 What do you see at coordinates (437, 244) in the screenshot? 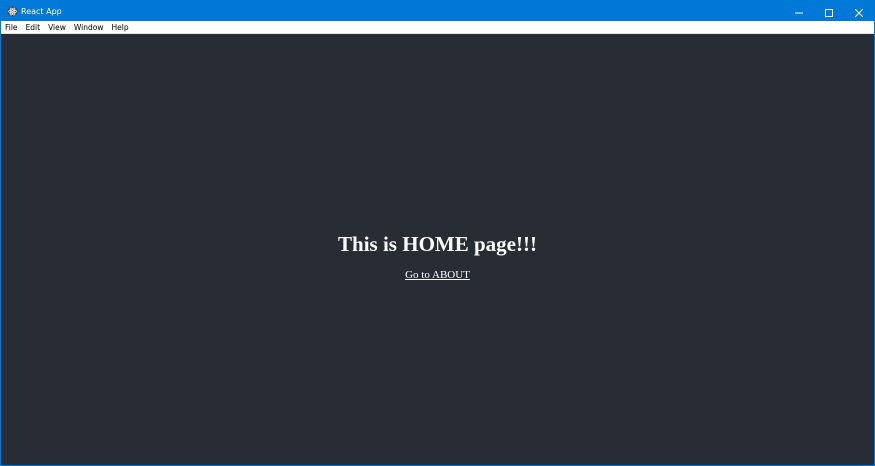
I see `page-title: This is HOME page!!!` at bounding box center [437, 244].